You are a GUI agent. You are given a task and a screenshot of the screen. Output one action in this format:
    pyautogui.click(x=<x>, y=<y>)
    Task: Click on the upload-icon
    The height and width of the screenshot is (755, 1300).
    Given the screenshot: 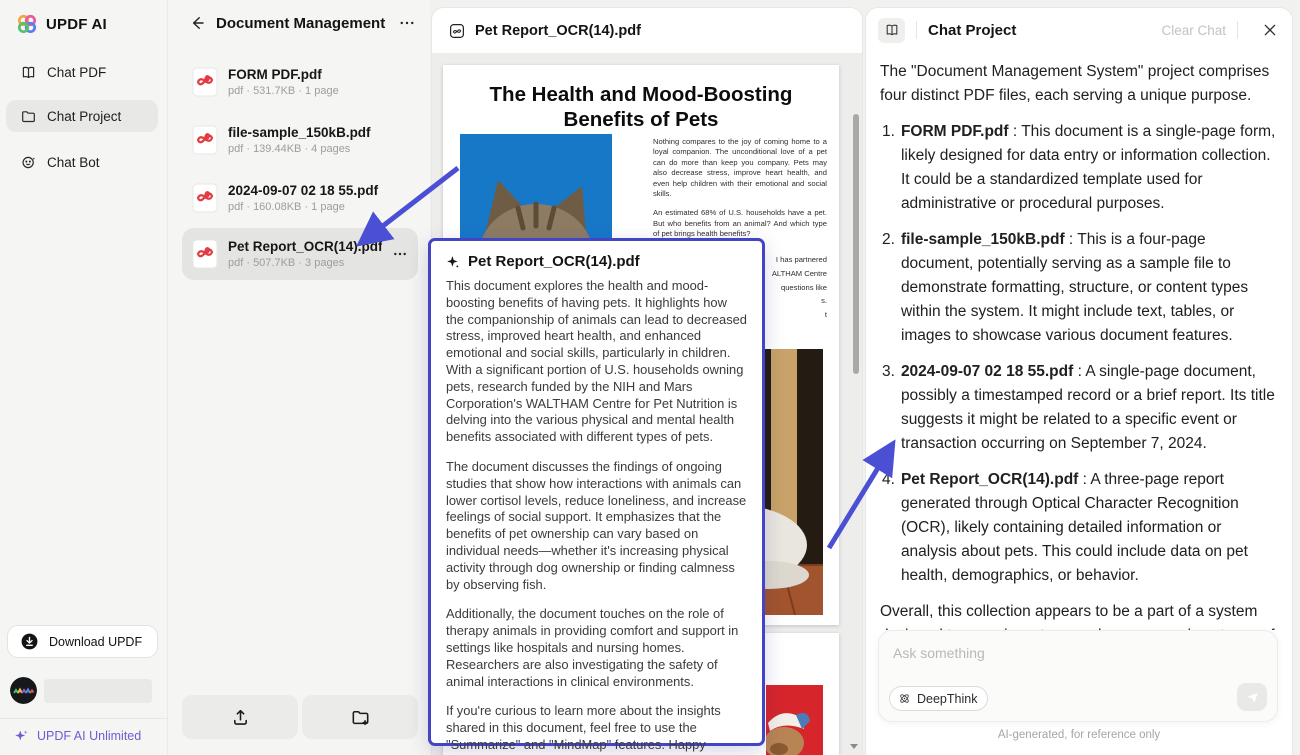 What is the action you would take?
    pyautogui.click(x=240, y=717)
    